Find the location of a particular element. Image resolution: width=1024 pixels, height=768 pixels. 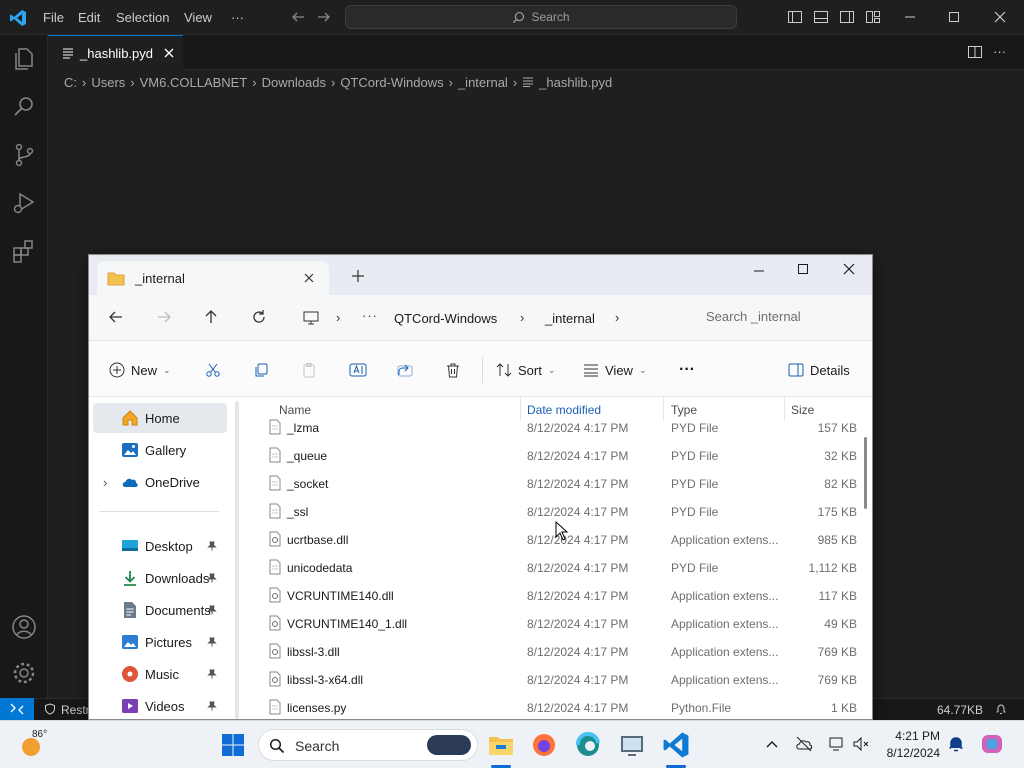

address-bar: › ··· QTCord-Windows › _internal › is located at coordinates (532, 318).